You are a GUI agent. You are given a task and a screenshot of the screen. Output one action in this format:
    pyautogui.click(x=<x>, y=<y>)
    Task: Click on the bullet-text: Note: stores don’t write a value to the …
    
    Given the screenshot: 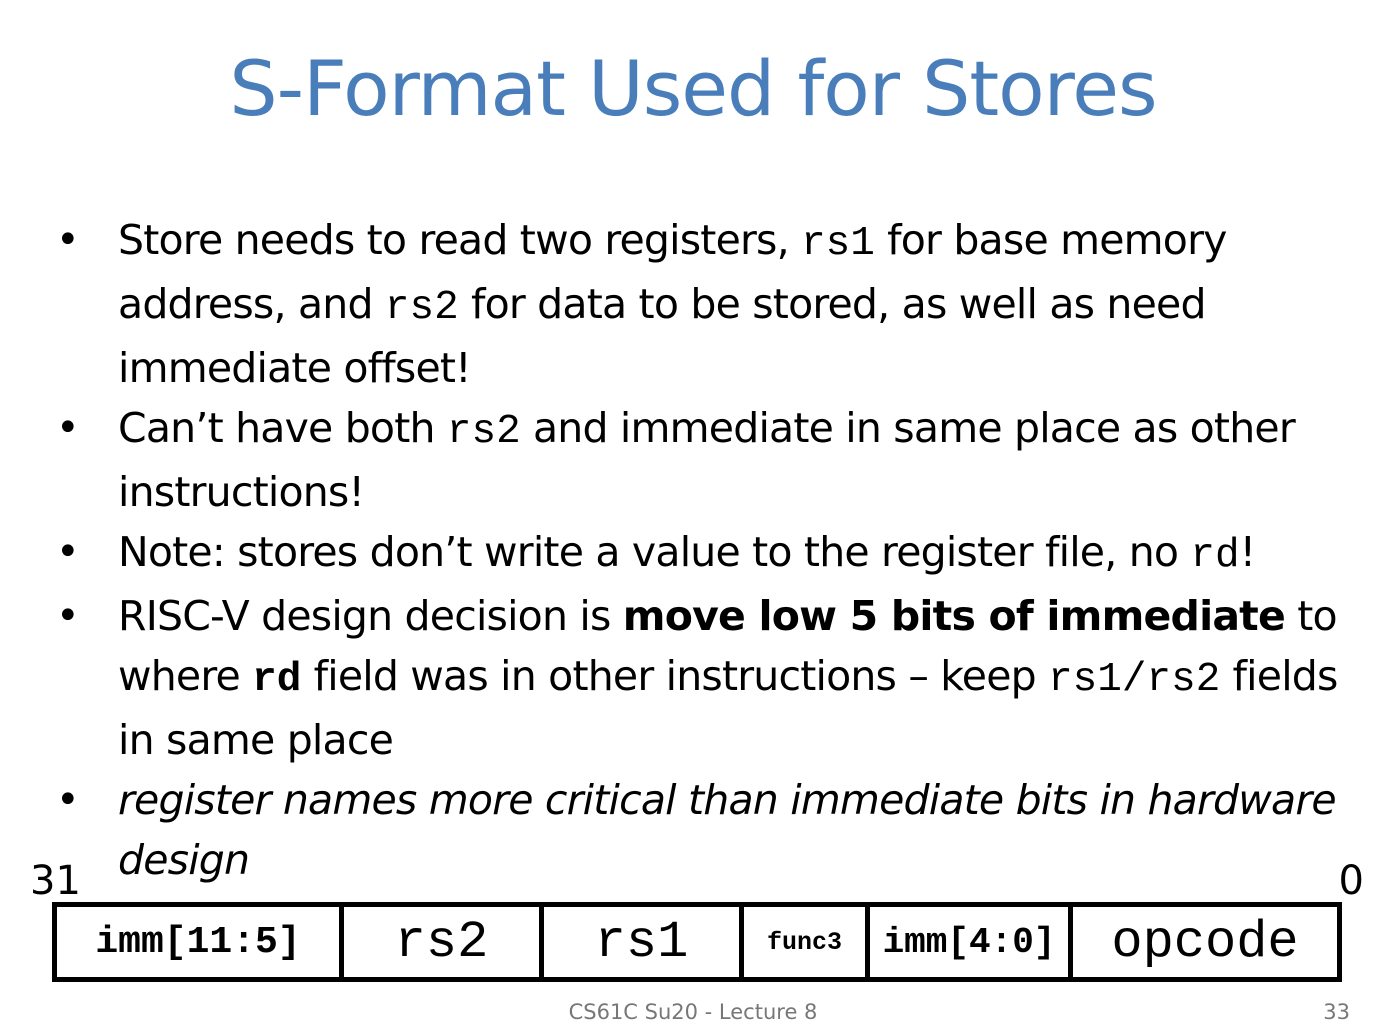 What is the action you would take?
    pyautogui.click(x=654, y=552)
    